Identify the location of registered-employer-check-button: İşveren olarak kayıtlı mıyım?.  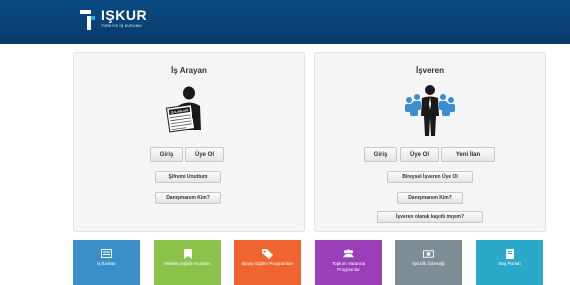
(430, 217).